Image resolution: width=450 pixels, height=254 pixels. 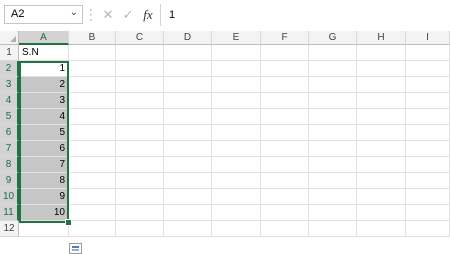 I want to click on cell-e7, so click(x=236, y=149).